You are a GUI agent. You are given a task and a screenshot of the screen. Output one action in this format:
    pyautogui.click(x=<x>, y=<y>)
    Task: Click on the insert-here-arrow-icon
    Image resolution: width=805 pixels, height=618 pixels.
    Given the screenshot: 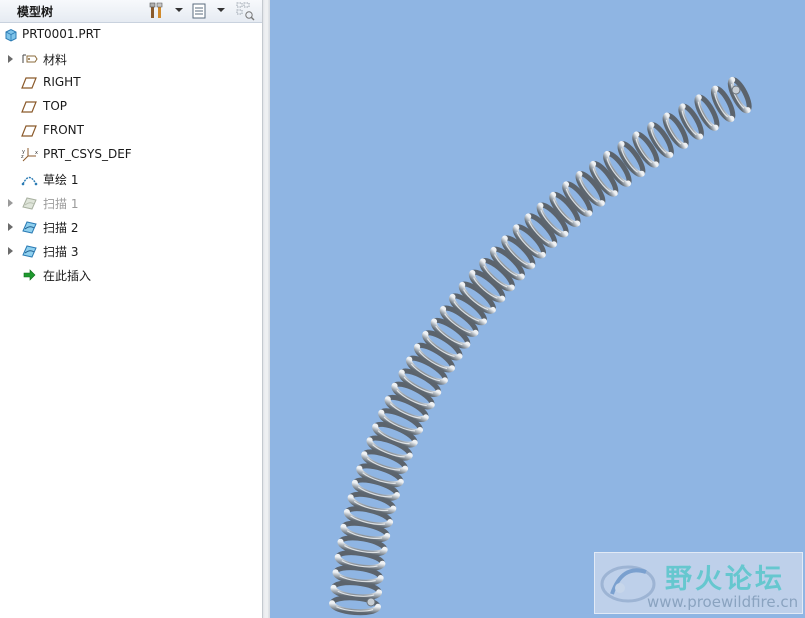 What is the action you would take?
    pyautogui.click(x=29, y=275)
    